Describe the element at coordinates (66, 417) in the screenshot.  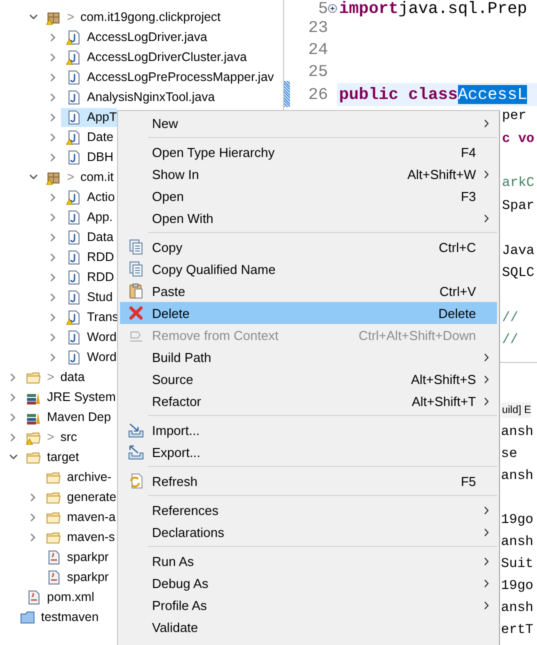
I see `tree-item: Maven Dep` at that location.